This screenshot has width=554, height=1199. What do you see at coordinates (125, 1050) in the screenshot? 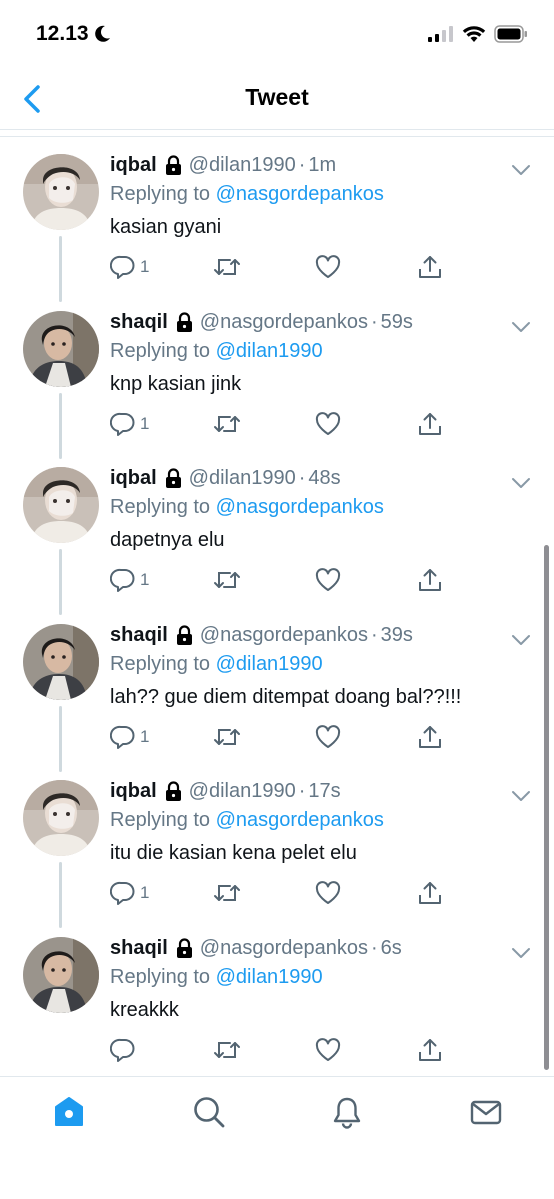
I see `reply-button` at bounding box center [125, 1050].